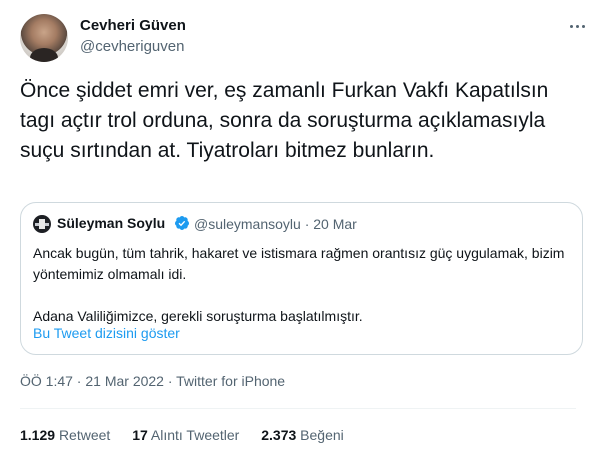 The height and width of the screenshot is (451, 596). What do you see at coordinates (42, 224) in the screenshot?
I see `quoted-author-avatar` at bounding box center [42, 224].